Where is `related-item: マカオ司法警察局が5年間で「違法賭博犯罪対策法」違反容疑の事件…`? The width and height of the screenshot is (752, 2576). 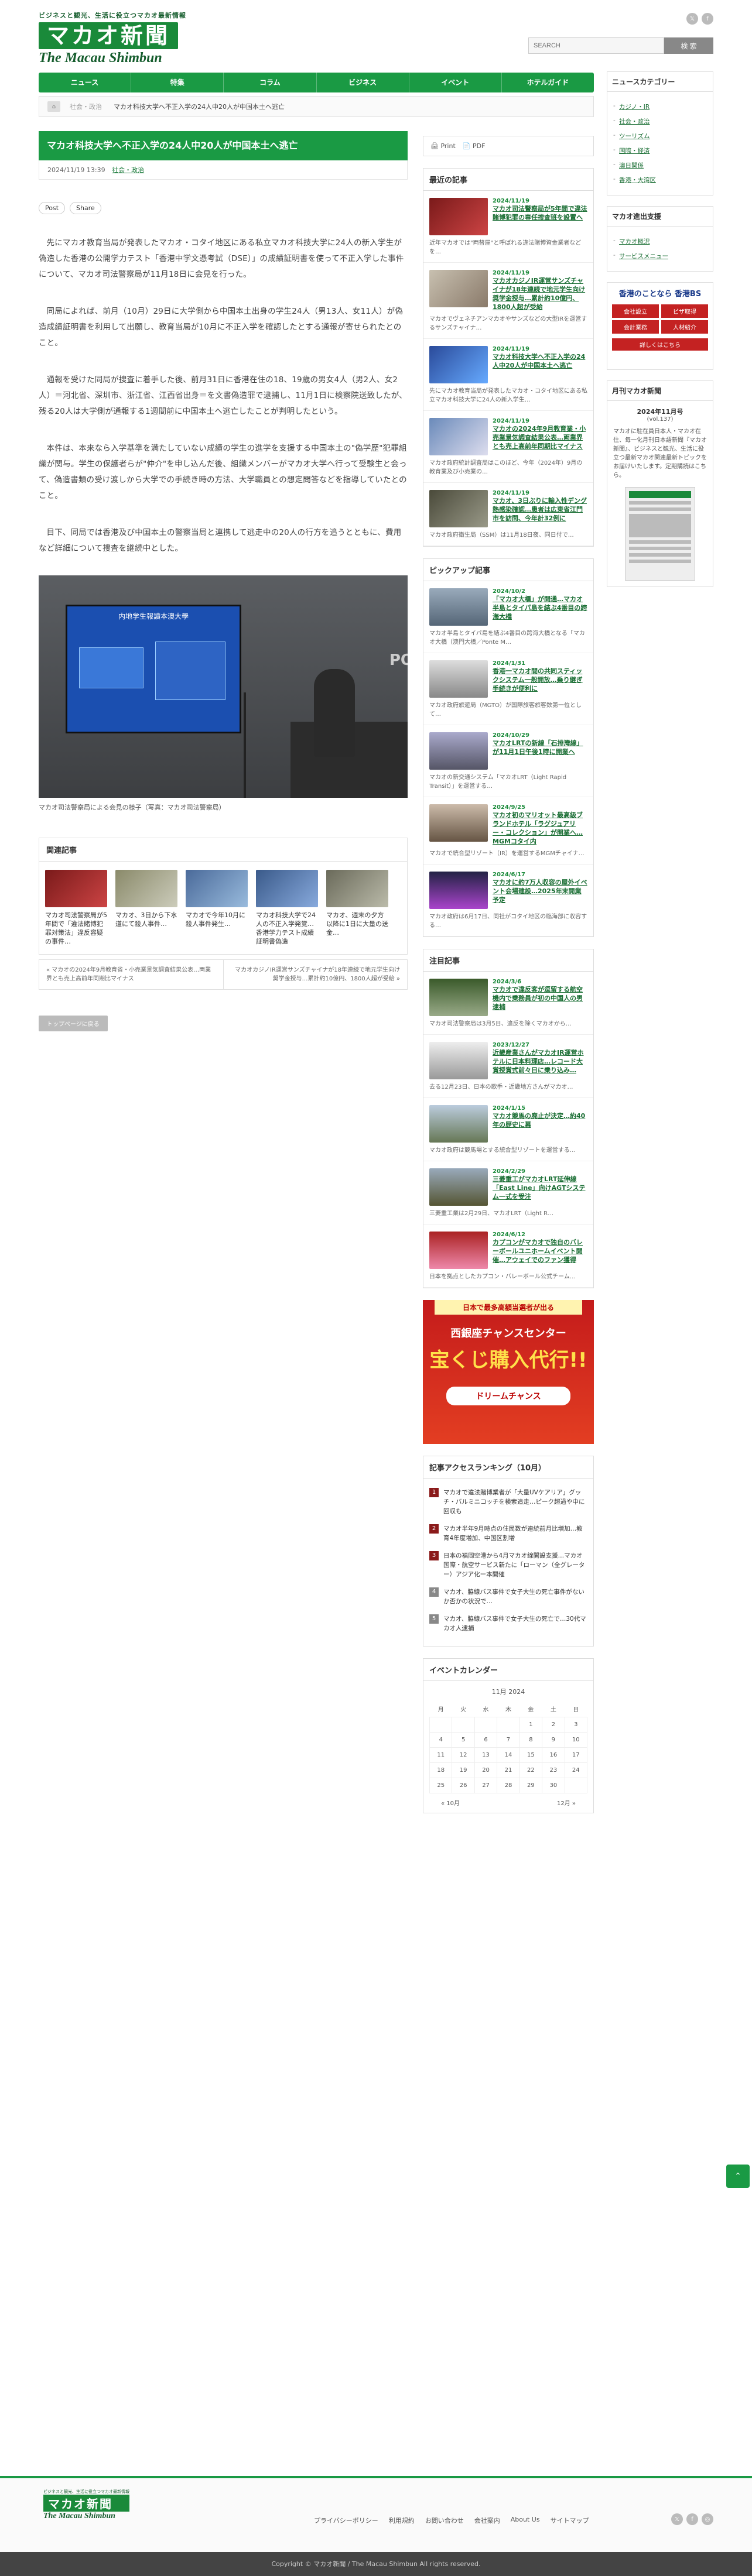
related-item: マカオ司法警察局が5年間で「違法賭博犯罪対策法」違反容疑の事件… is located at coordinates (76, 908).